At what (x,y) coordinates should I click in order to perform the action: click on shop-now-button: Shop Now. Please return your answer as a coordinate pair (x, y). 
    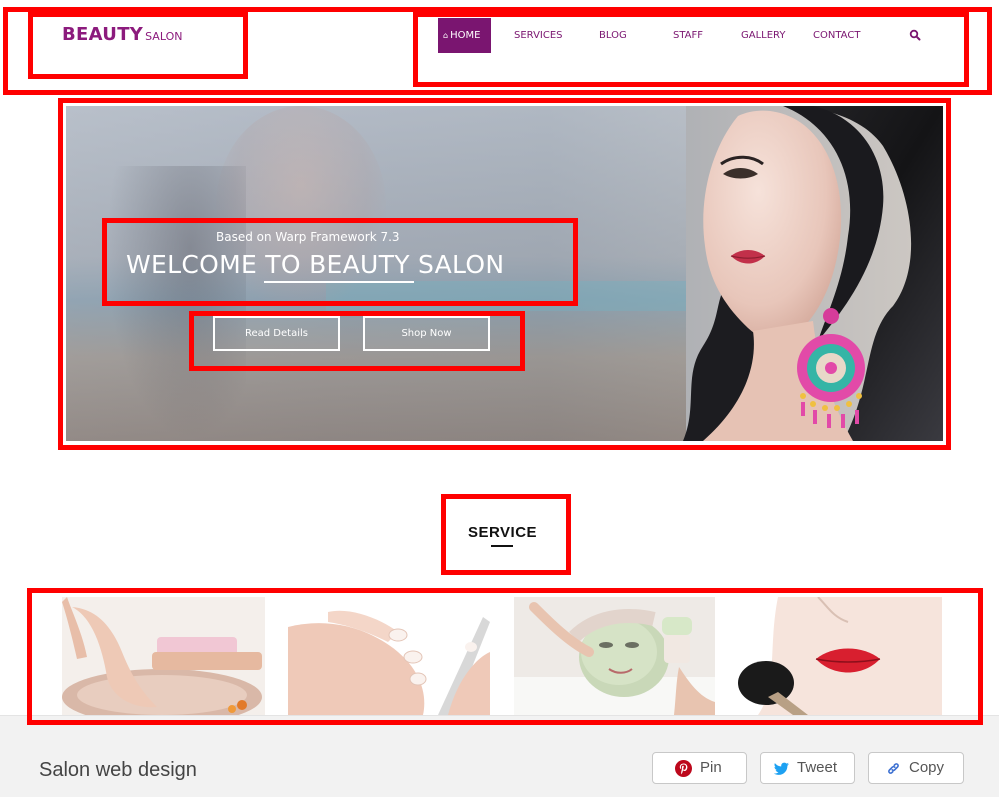
    Looking at the image, I should click on (426, 333).